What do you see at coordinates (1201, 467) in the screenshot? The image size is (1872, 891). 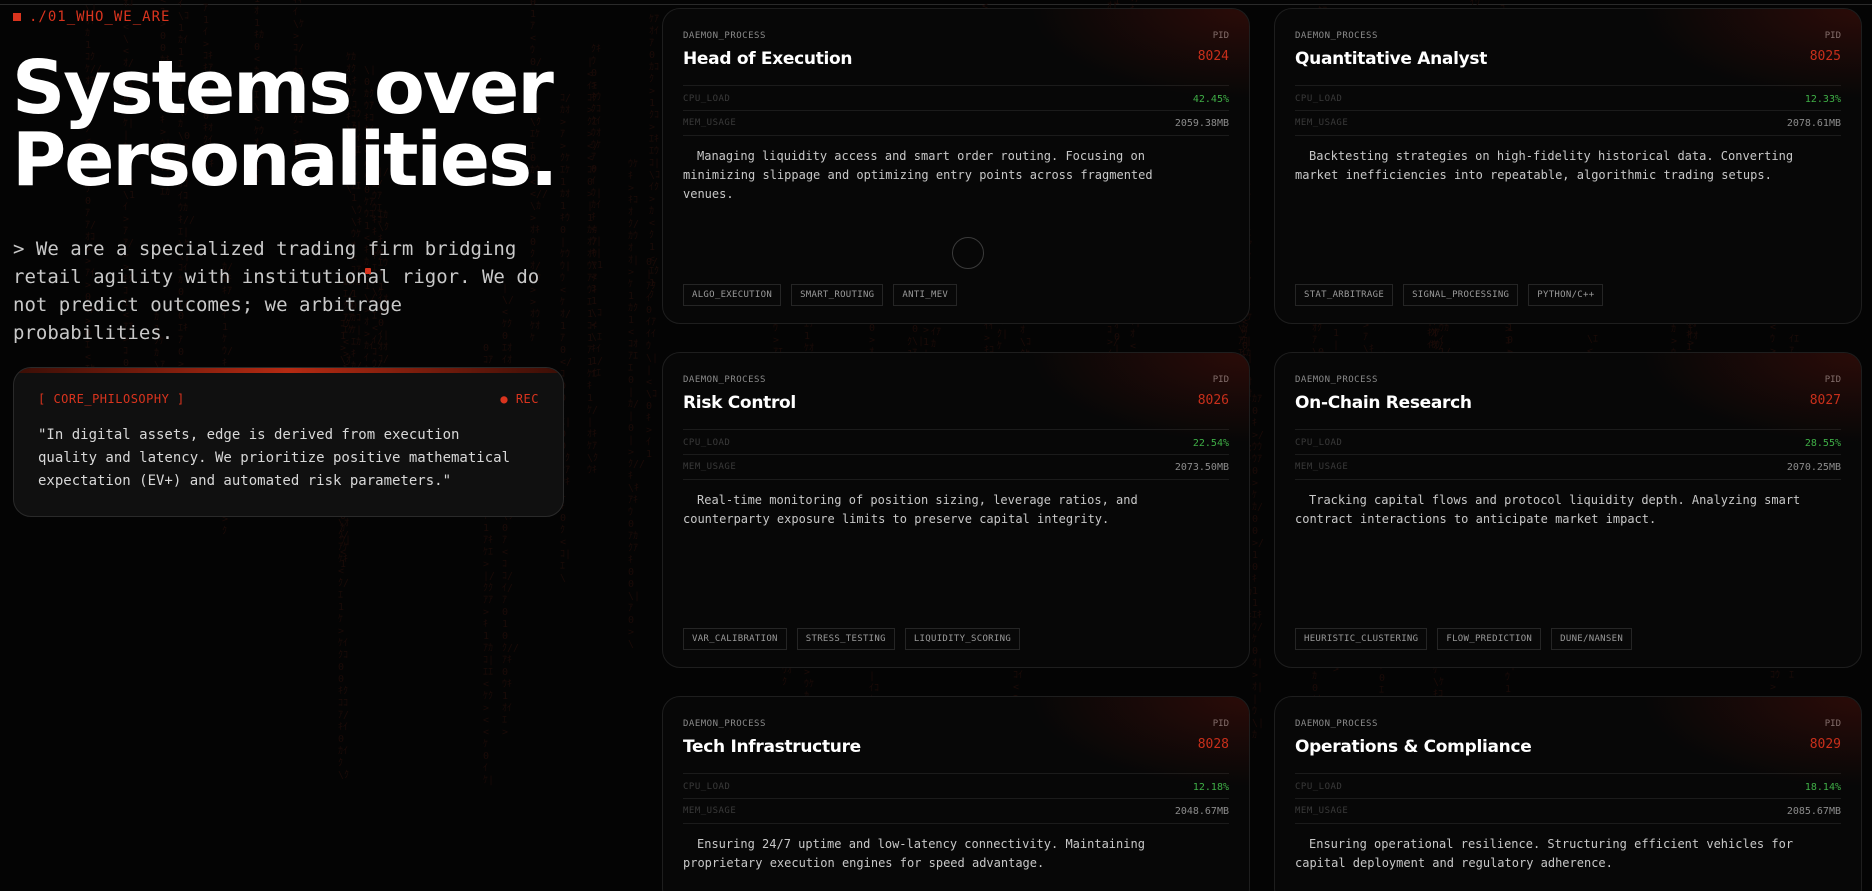 I see `mem-usage-value: 2073.50MB` at bounding box center [1201, 467].